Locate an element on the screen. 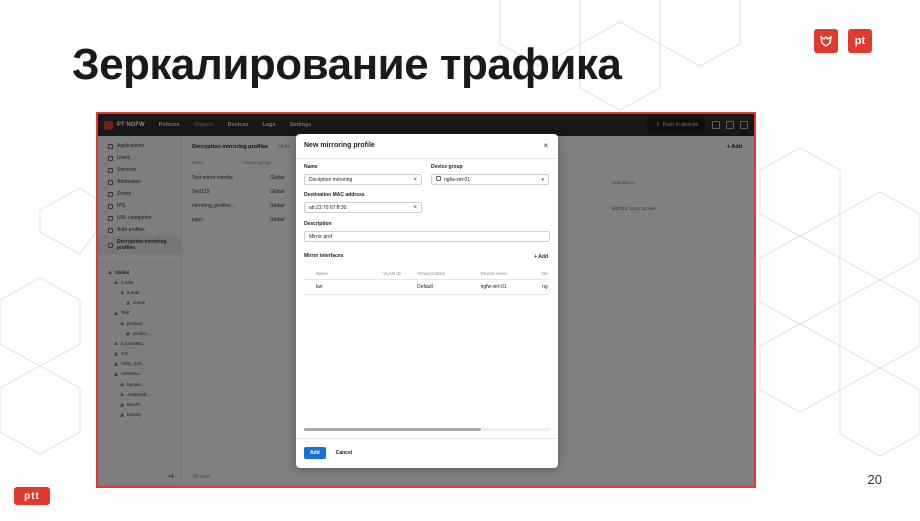 The height and width of the screenshot is (521, 920). cell-name: lan is located at coordinates (319, 287).